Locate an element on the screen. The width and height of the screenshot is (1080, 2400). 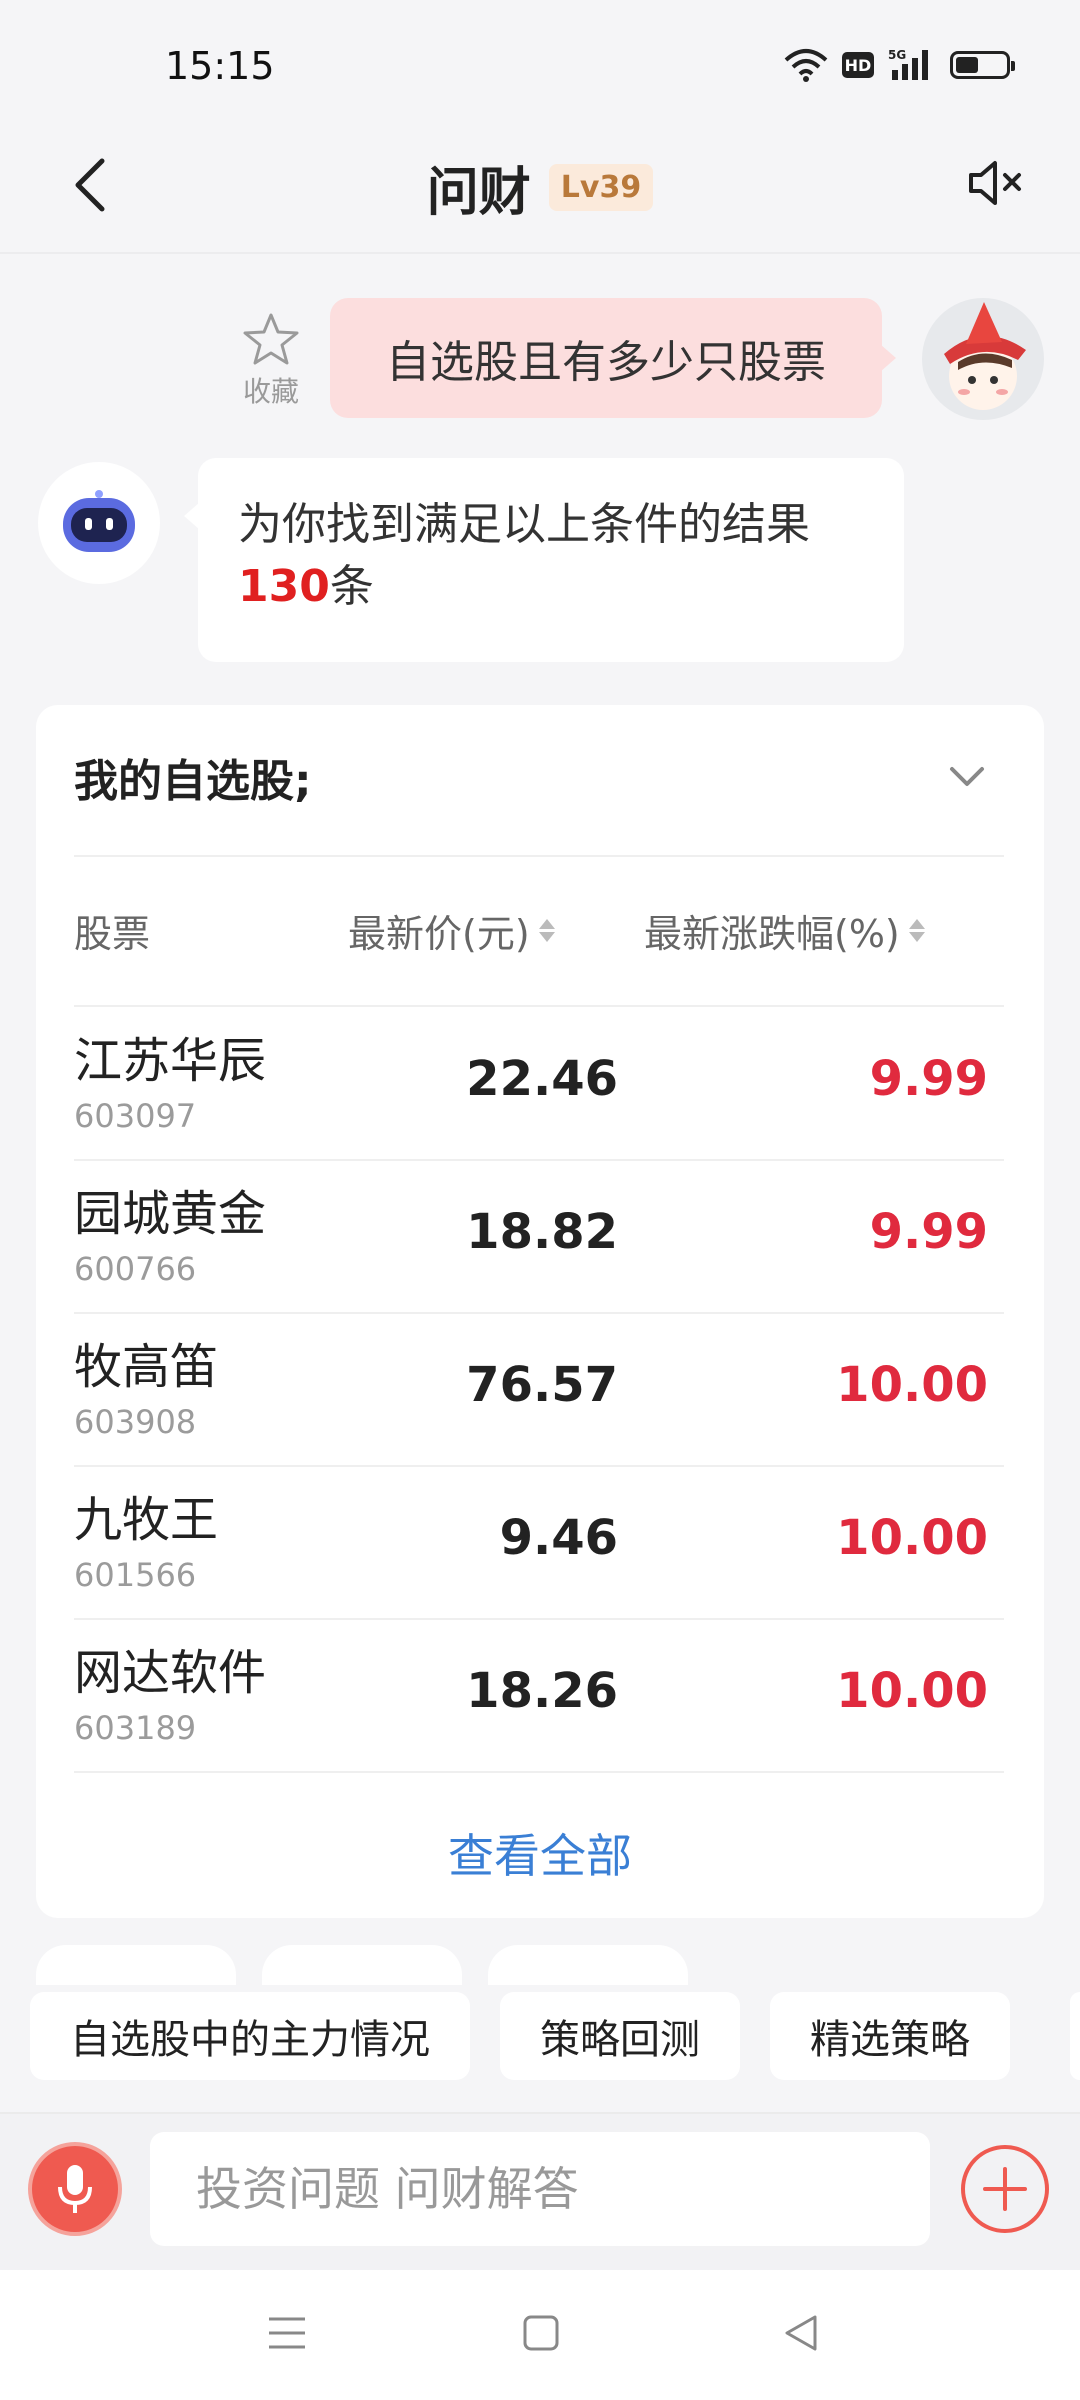
mute-button is located at coordinates (995, 183).